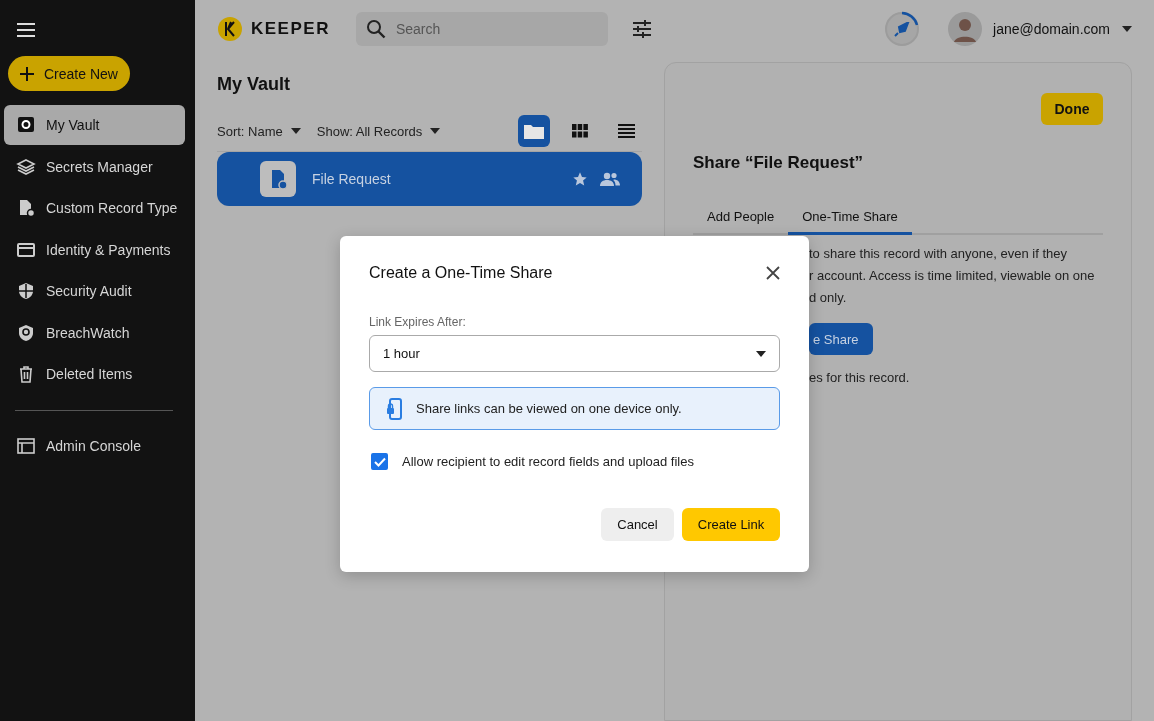  Describe the element at coordinates (418, 322) in the screenshot. I see `field-label: Link Expires After:` at that location.